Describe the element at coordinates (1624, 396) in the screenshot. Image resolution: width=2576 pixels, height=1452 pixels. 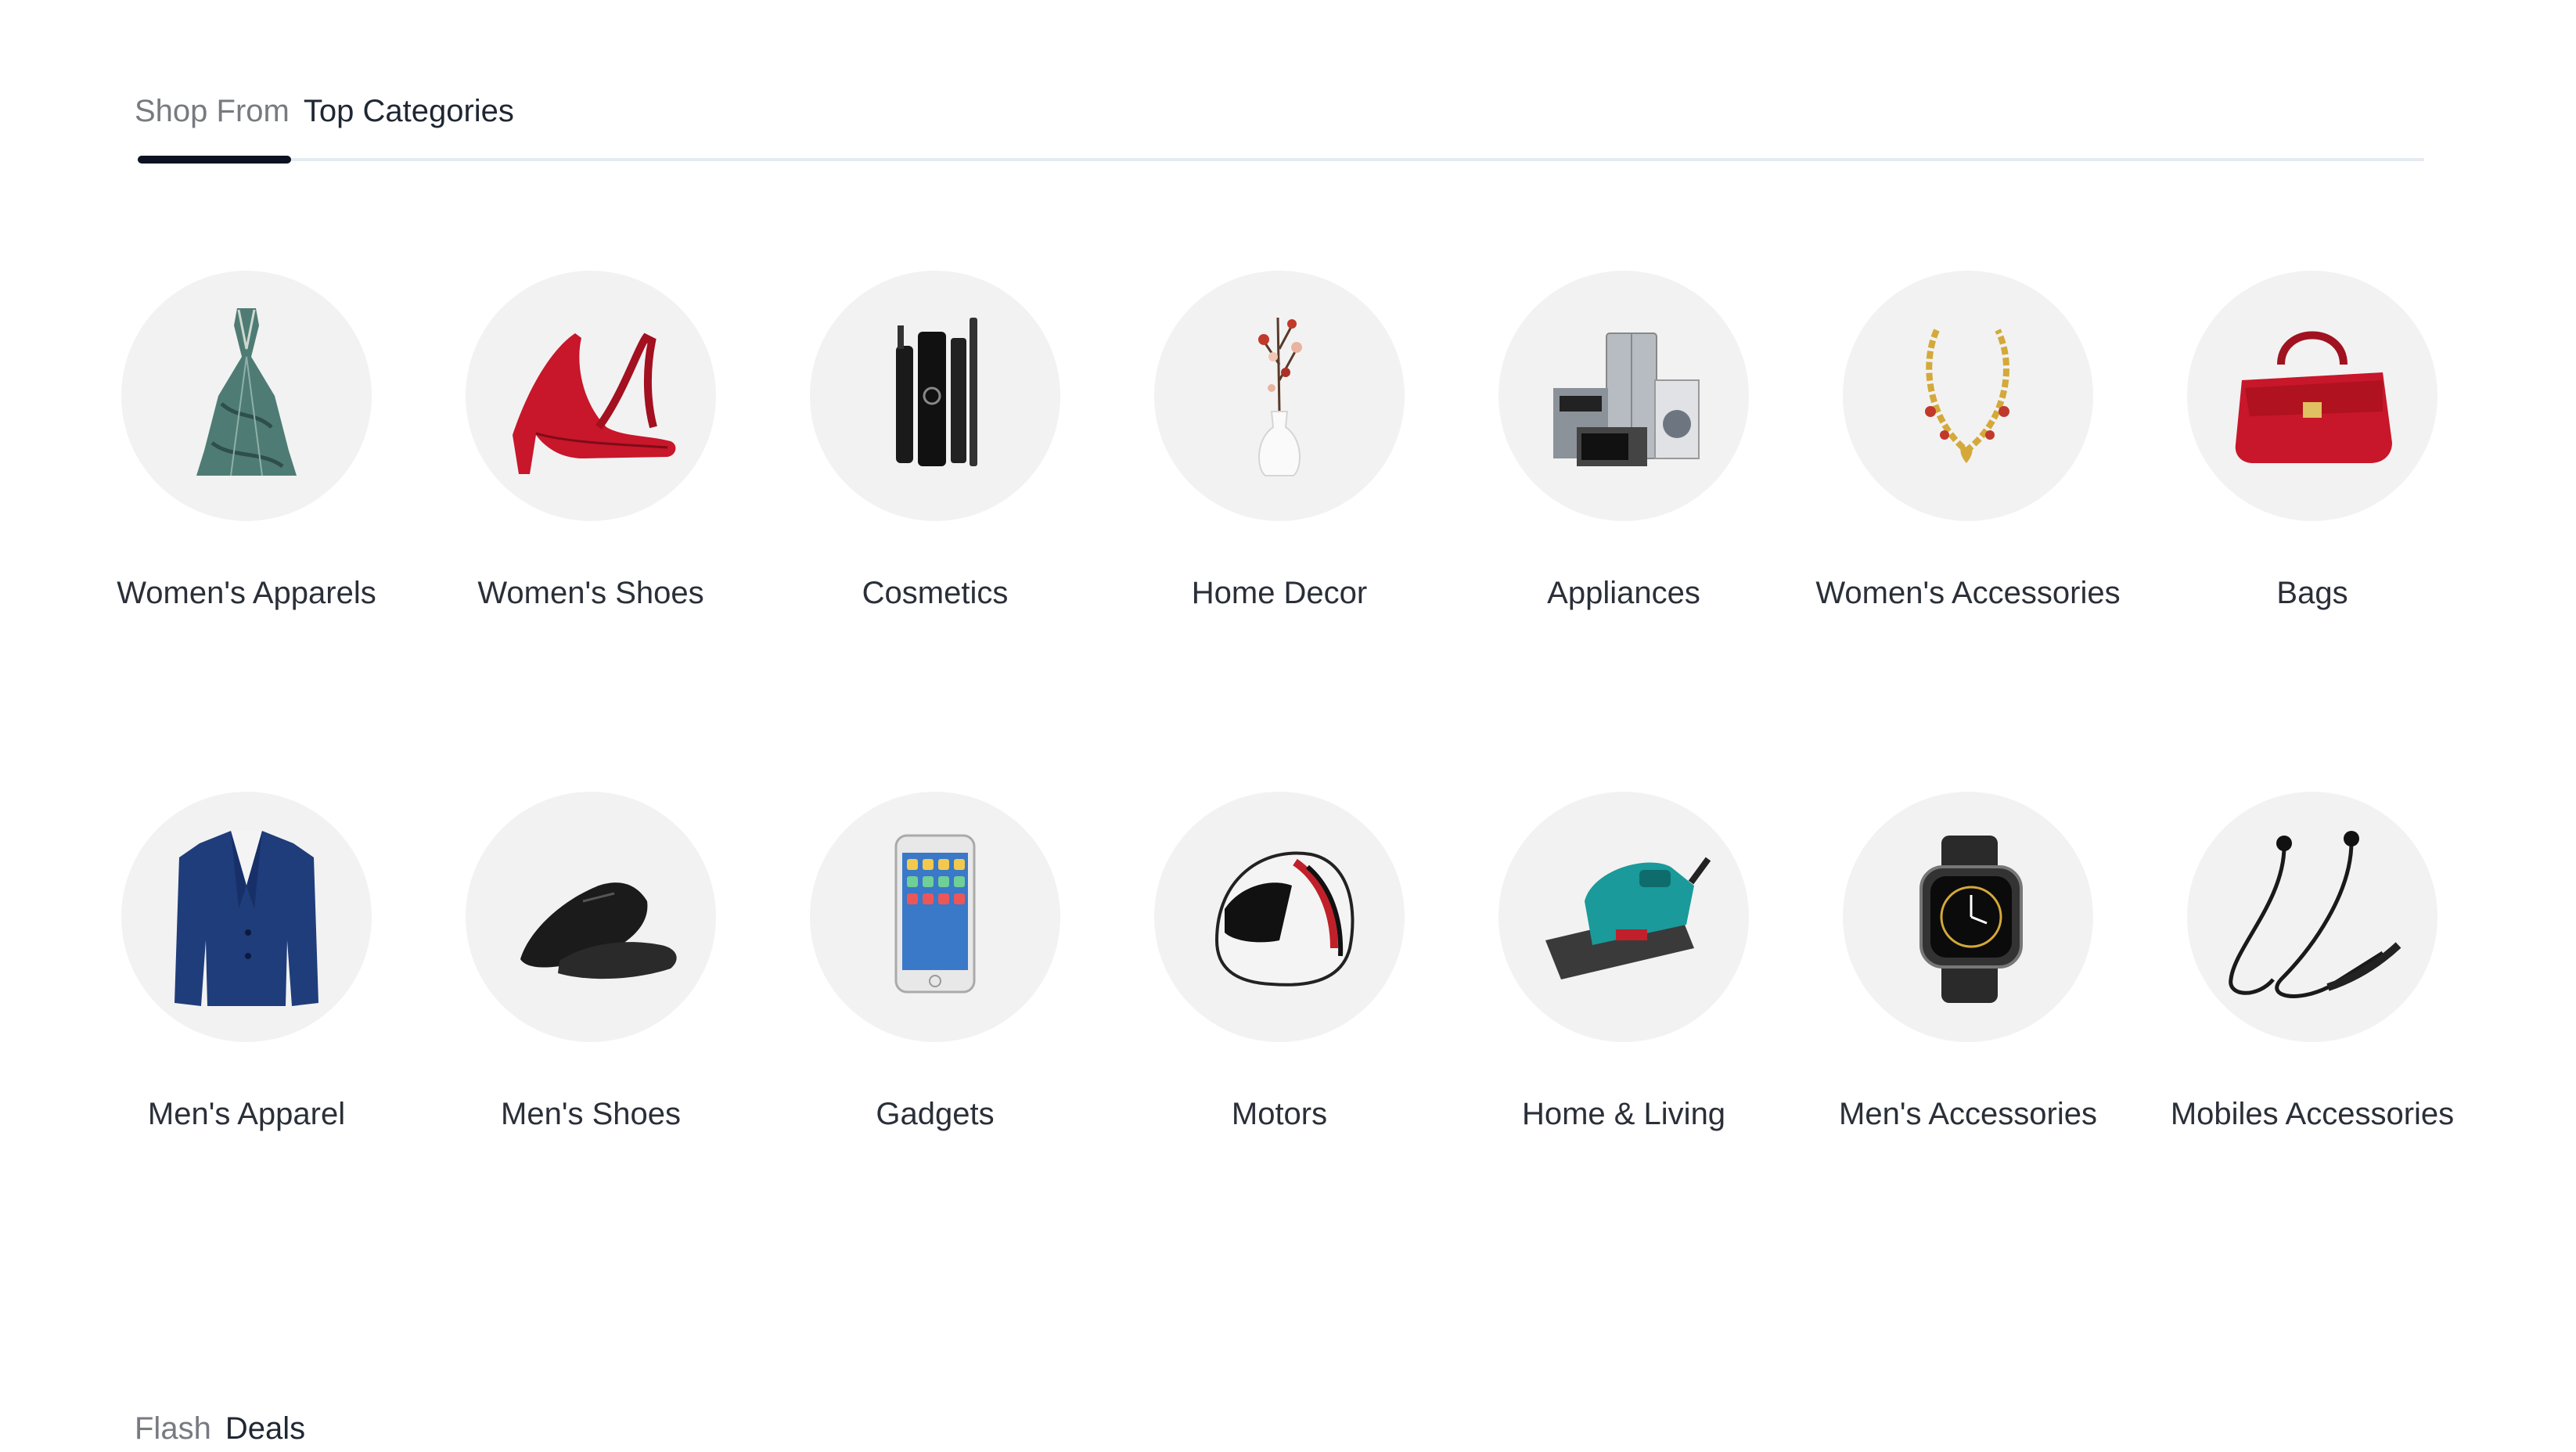
I see `appliances-icon` at that location.